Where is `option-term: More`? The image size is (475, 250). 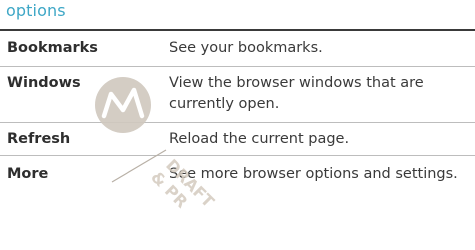 option-term: More is located at coordinates (28, 174).